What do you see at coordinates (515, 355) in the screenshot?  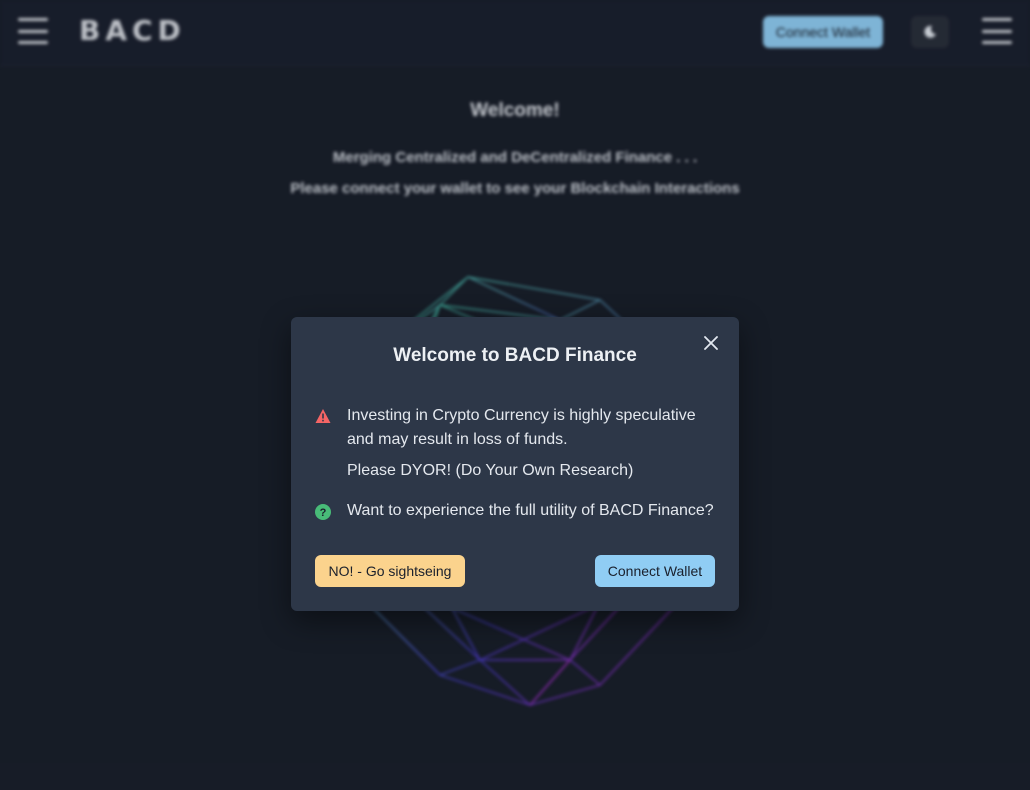 I see `modal-title: Welcome to BACD Finance` at bounding box center [515, 355].